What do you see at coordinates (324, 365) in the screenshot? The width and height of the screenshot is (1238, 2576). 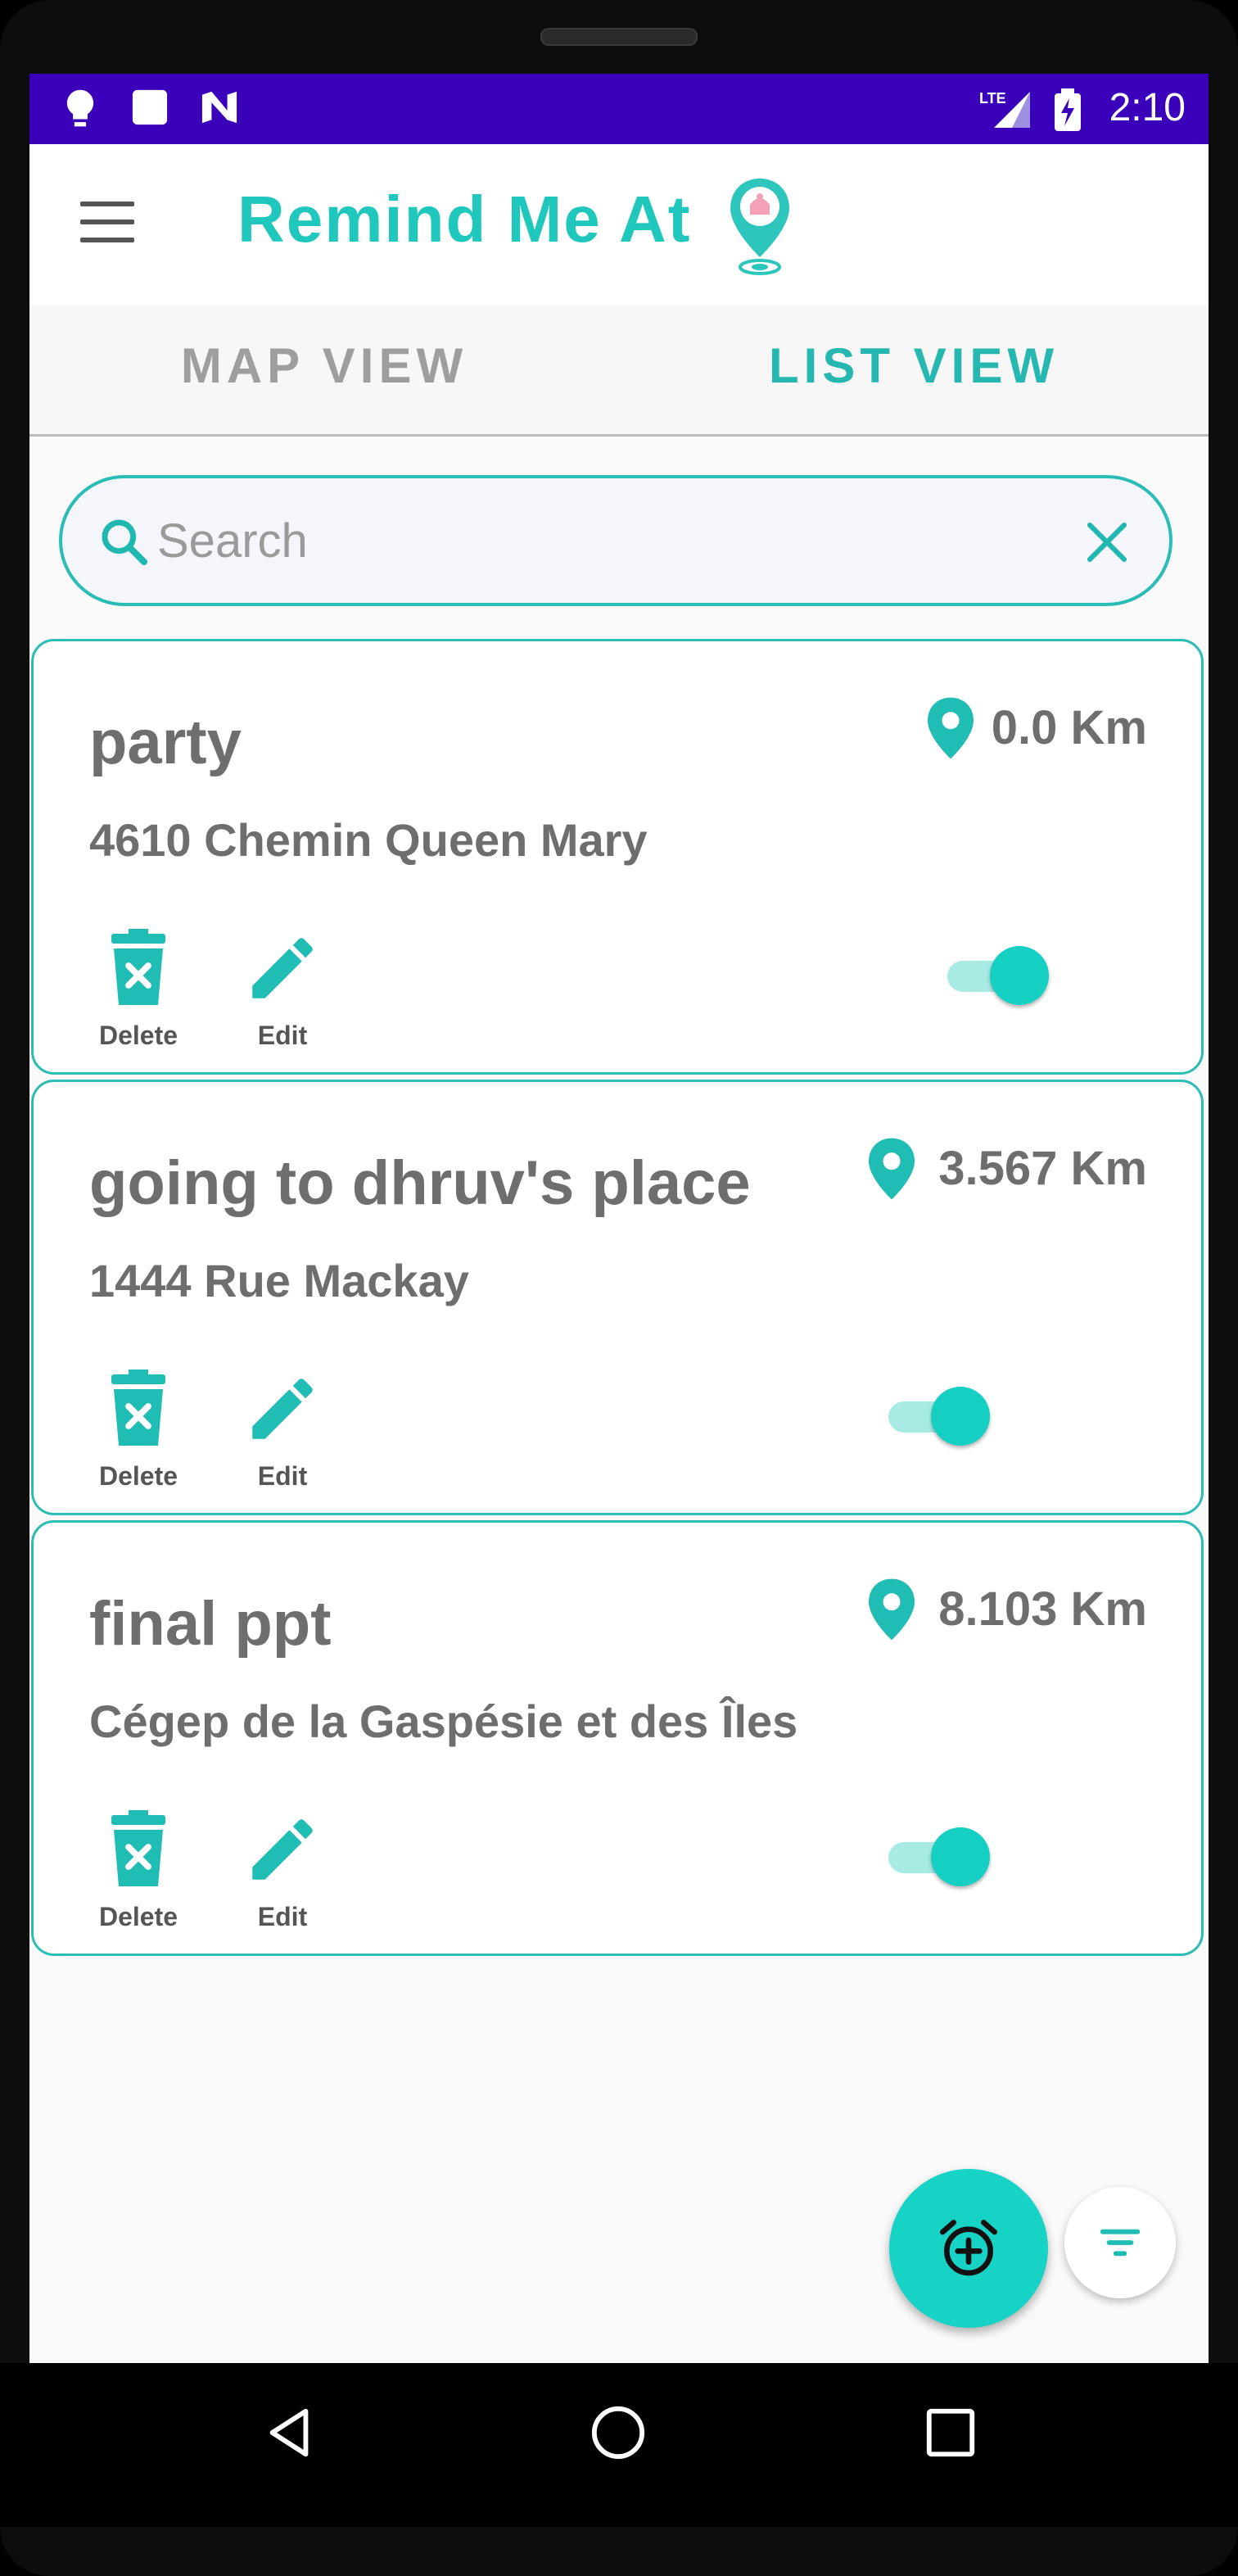 I see `tab-map-view: MAP VIEW` at bounding box center [324, 365].